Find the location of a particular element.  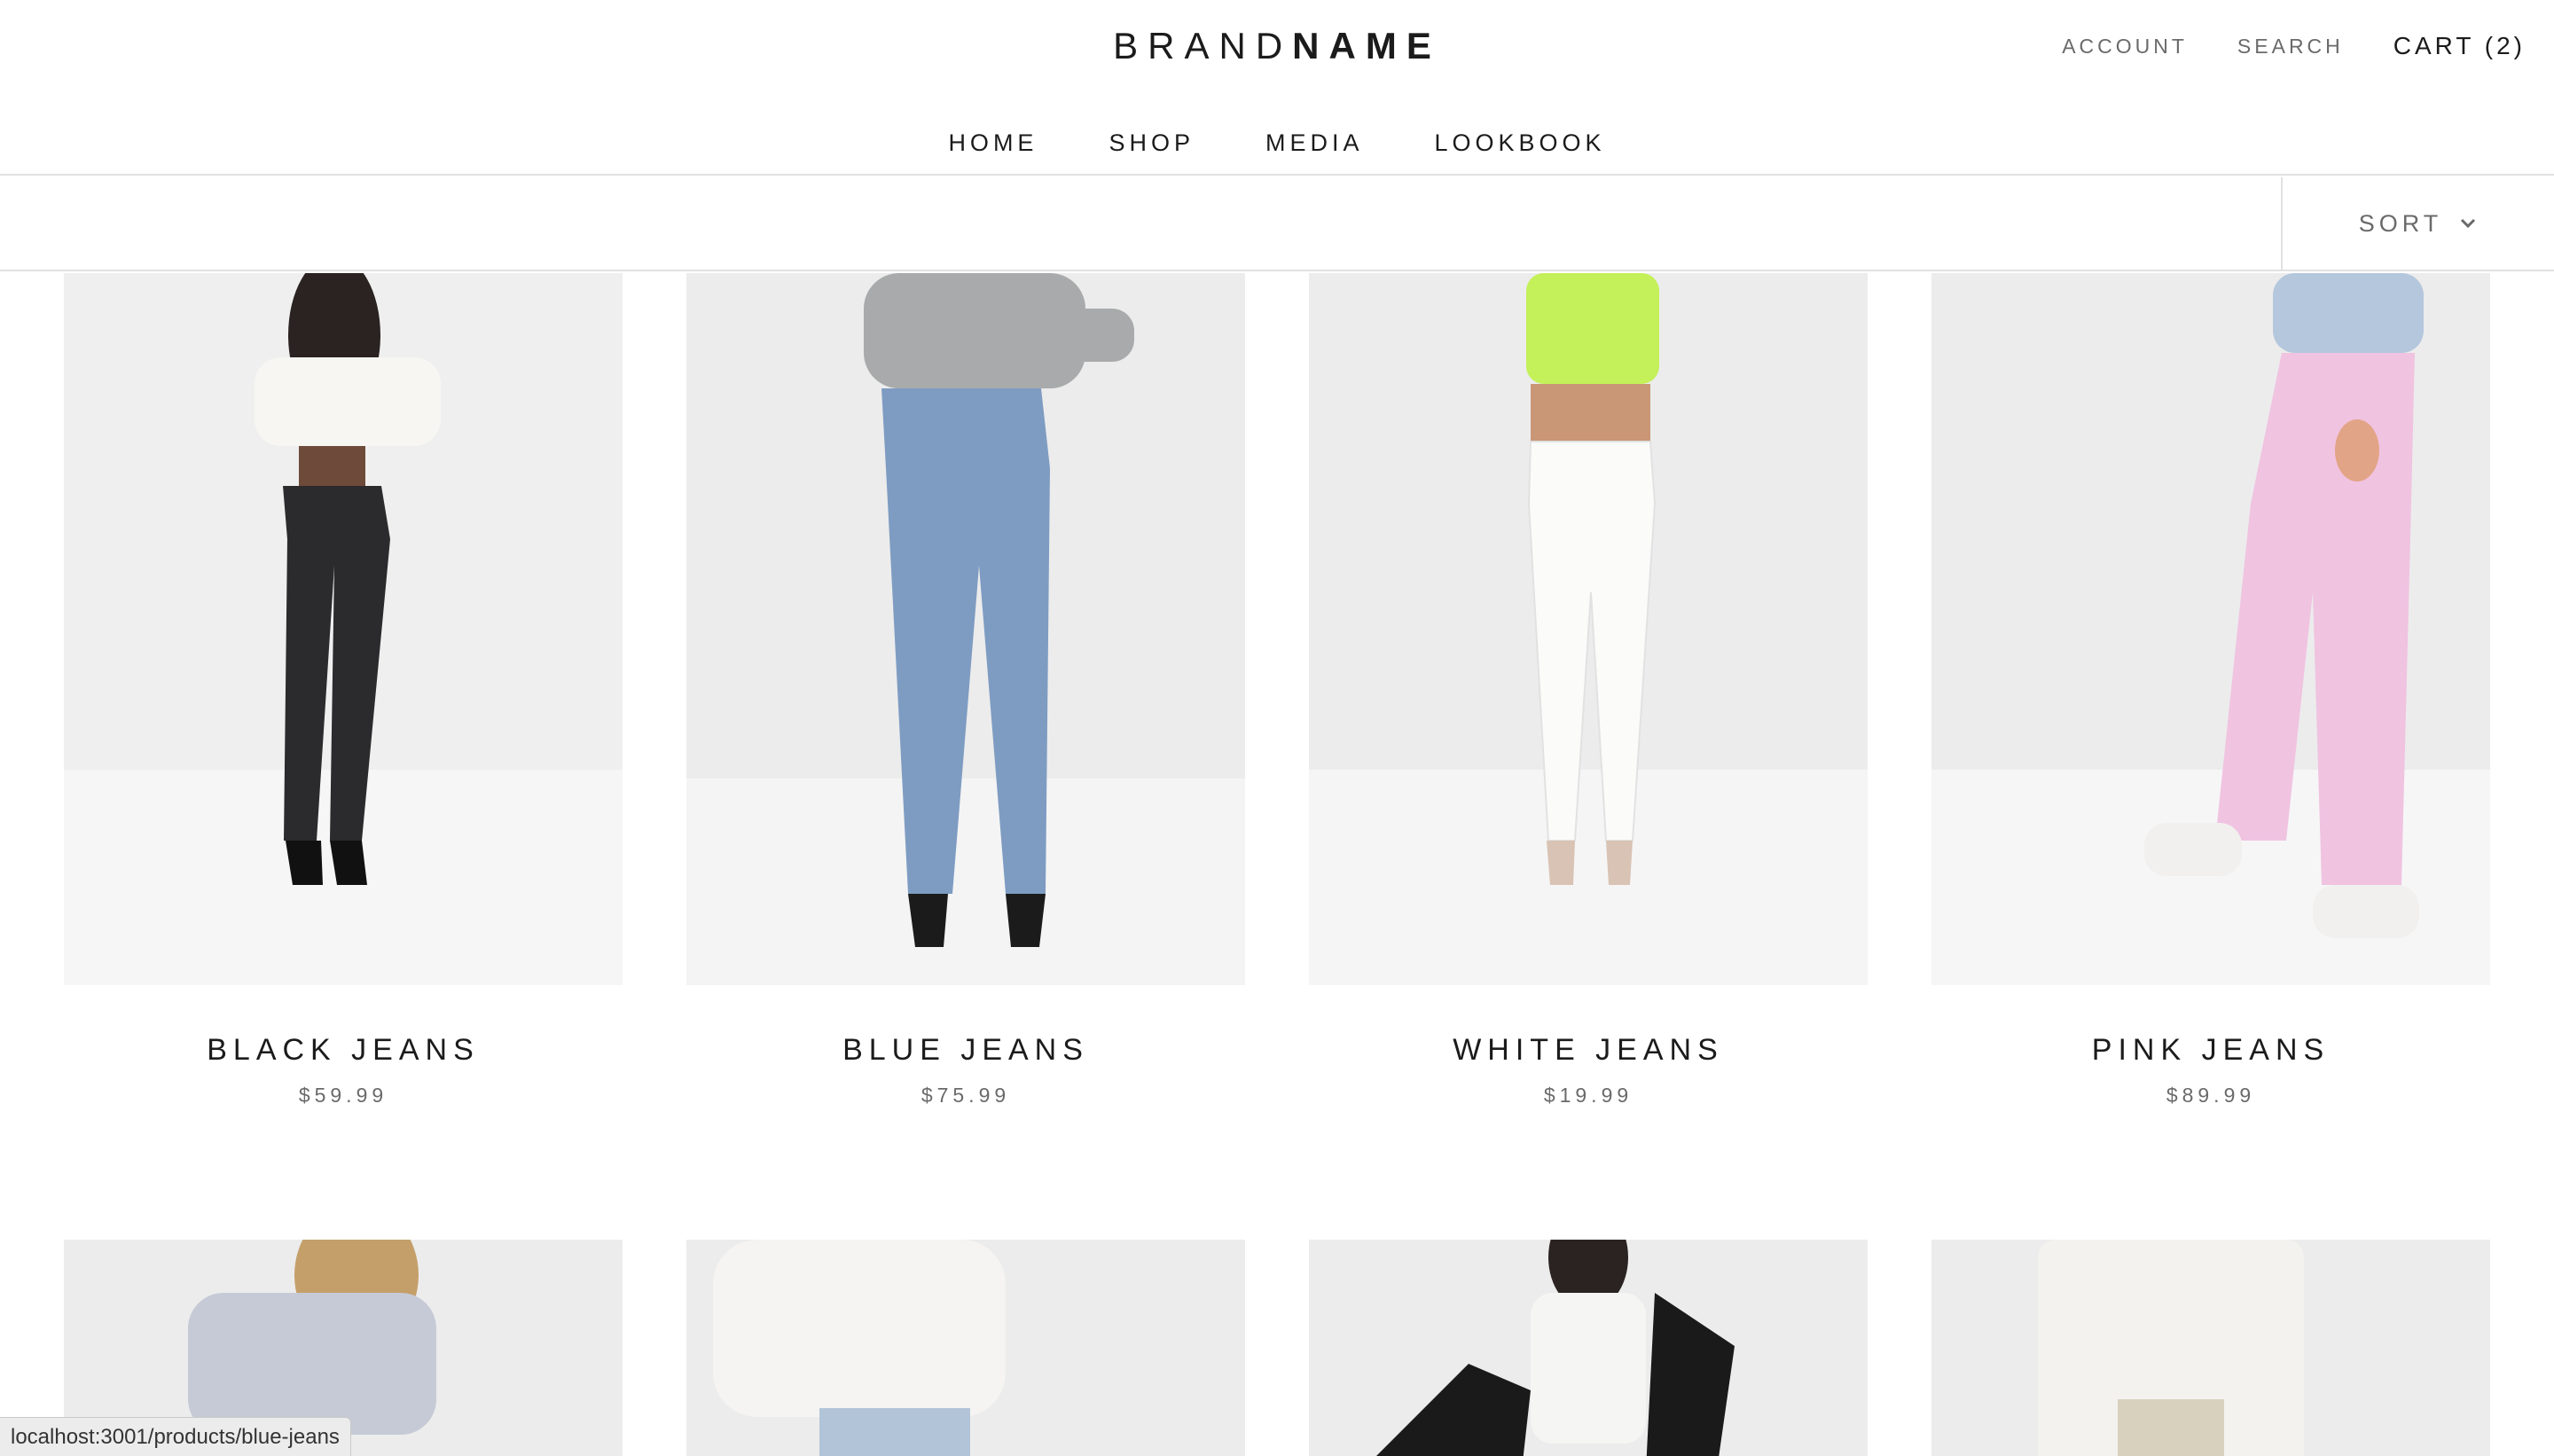

main-nav: HOME SHOP MEDIA LOOKBOOK is located at coordinates (1277, 143).